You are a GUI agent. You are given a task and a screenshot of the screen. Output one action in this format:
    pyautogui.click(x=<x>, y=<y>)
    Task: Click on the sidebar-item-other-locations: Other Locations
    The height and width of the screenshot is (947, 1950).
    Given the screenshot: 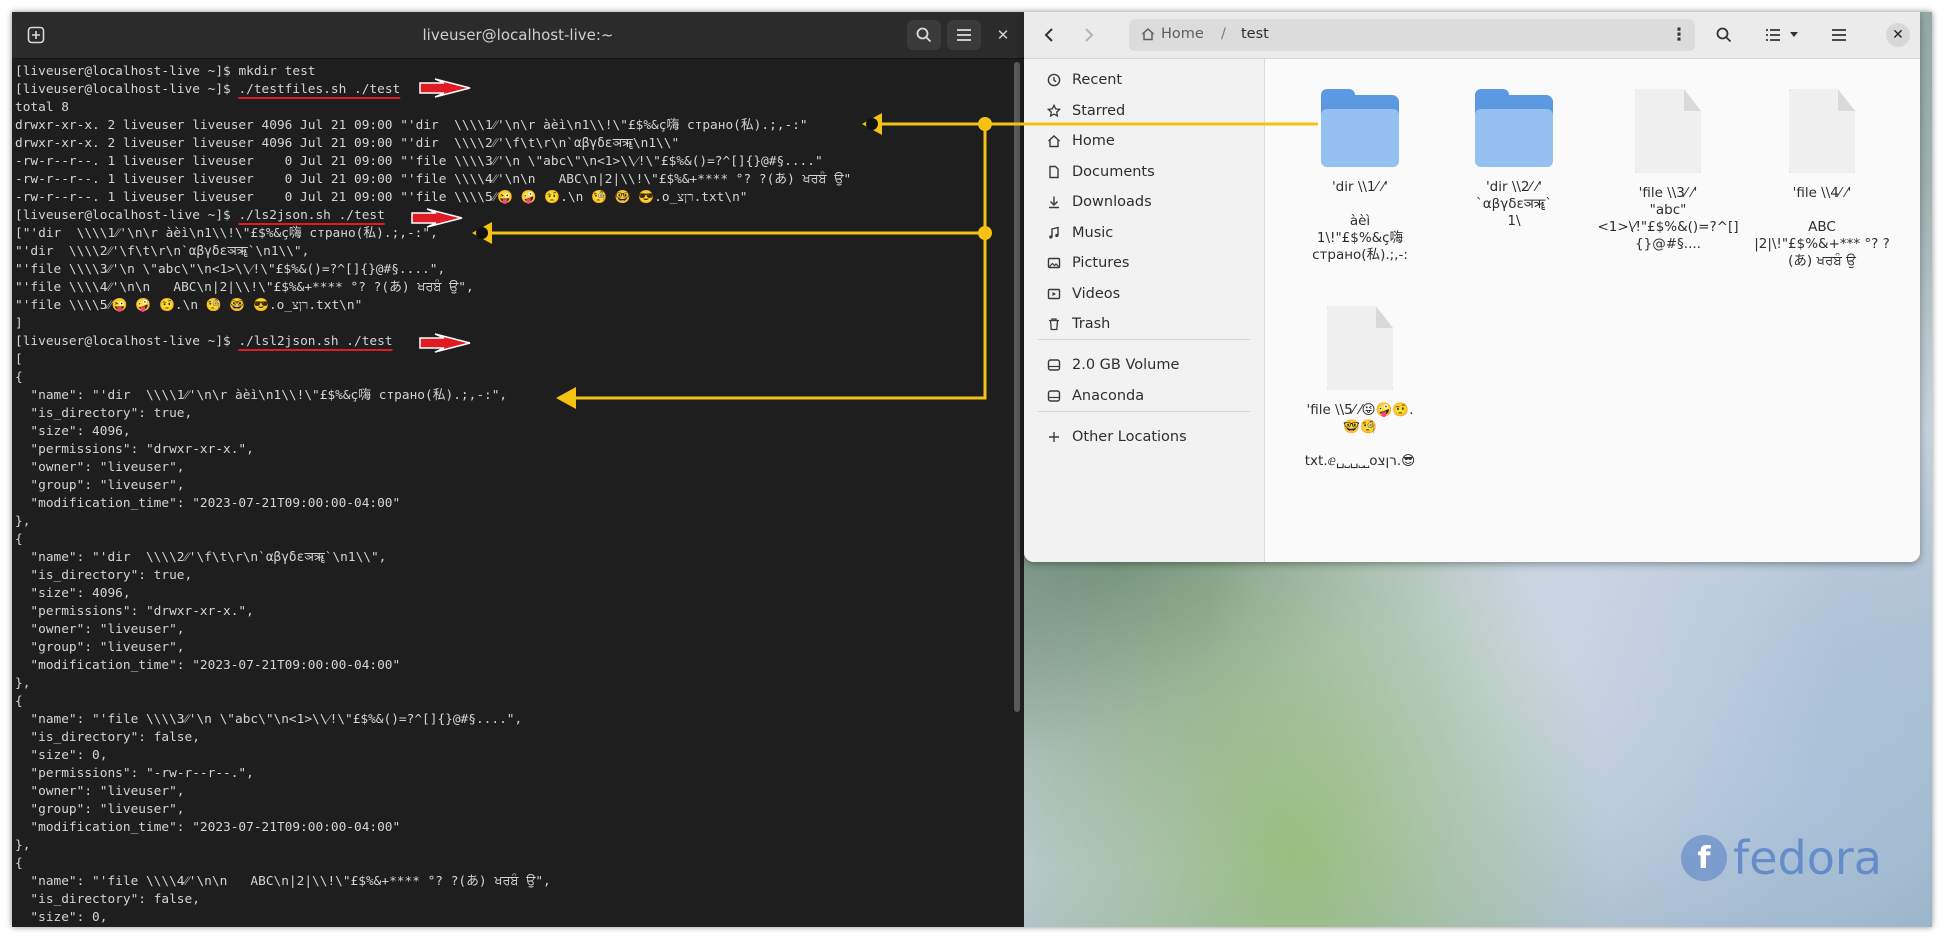 What is the action you would take?
    pyautogui.click(x=1144, y=437)
    